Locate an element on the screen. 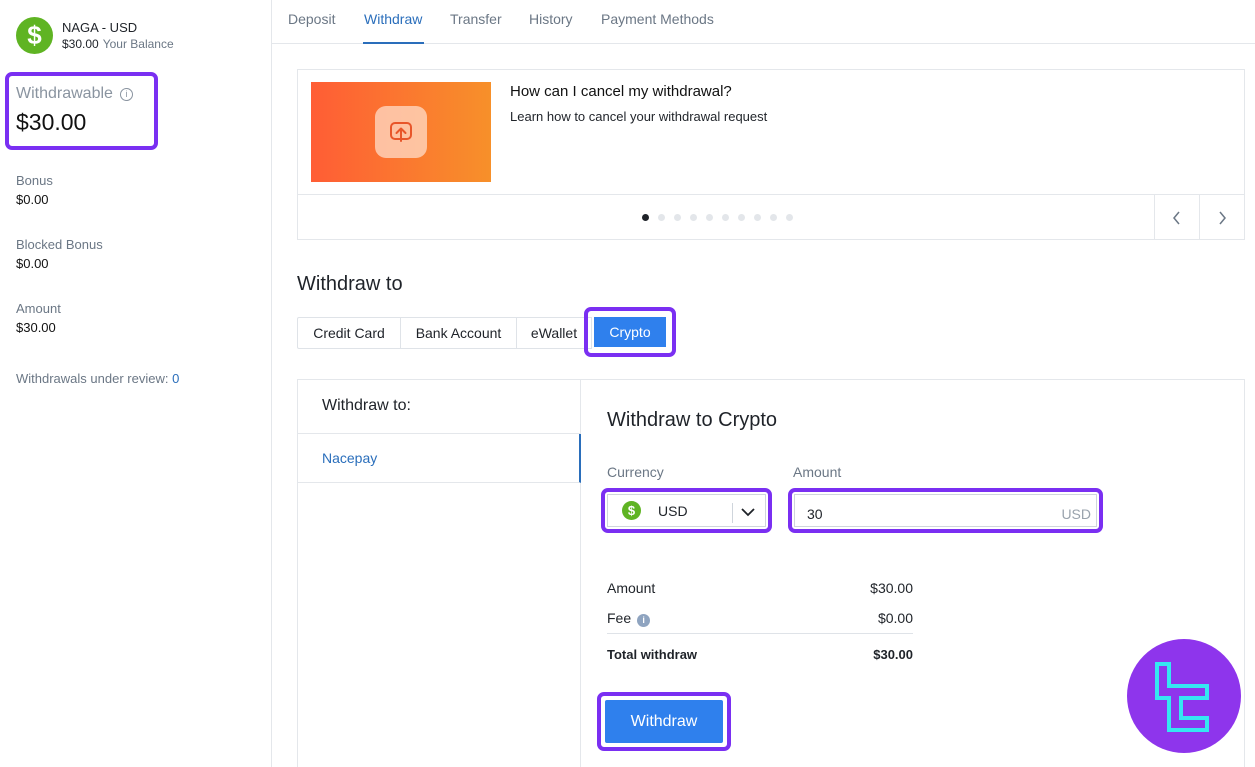 The image size is (1255, 767). withdrawals-under-review: Withdrawals under review: 0 is located at coordinates (97, 378).